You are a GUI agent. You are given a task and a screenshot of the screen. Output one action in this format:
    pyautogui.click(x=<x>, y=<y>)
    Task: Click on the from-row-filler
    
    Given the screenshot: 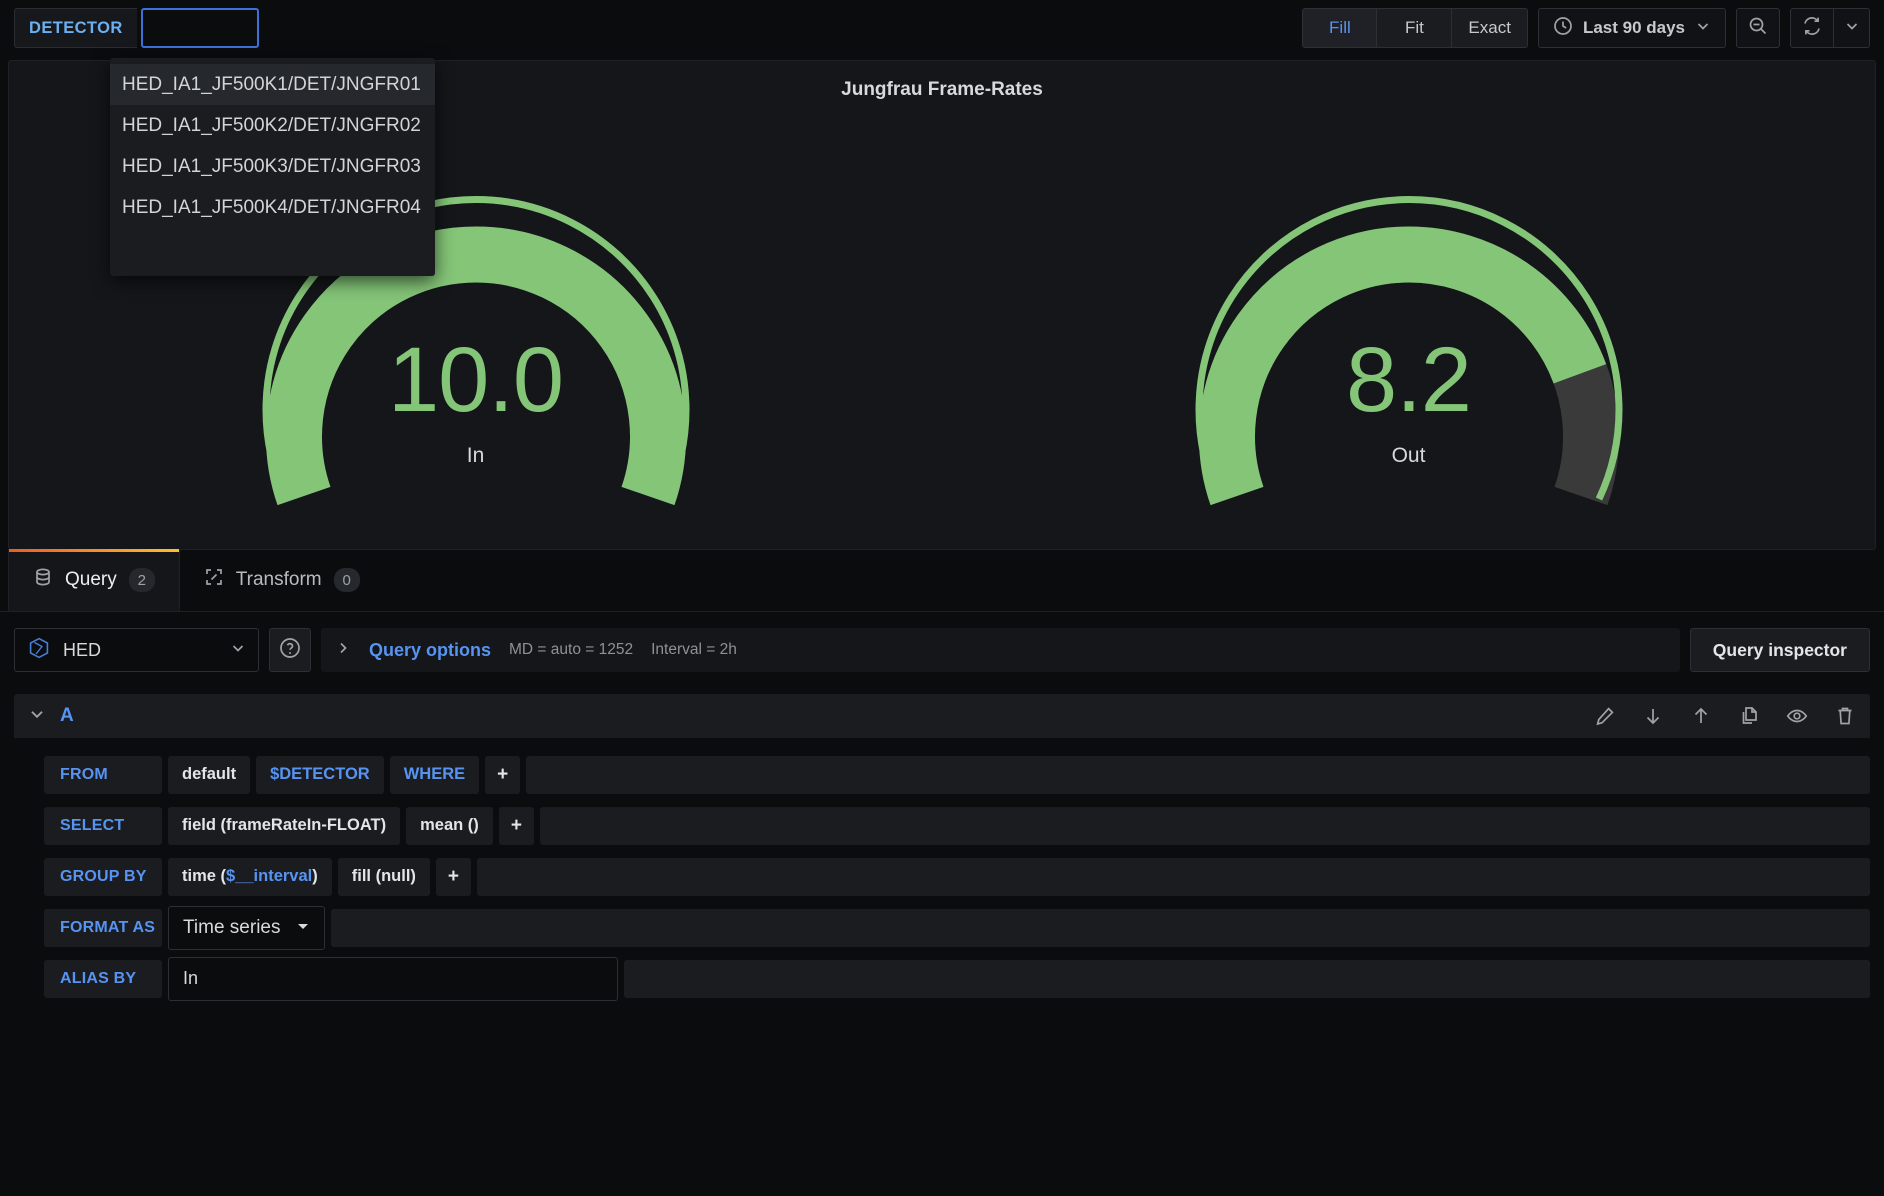 What is the action you would take?
    pyautogui.click(x=1198, y=774)
    